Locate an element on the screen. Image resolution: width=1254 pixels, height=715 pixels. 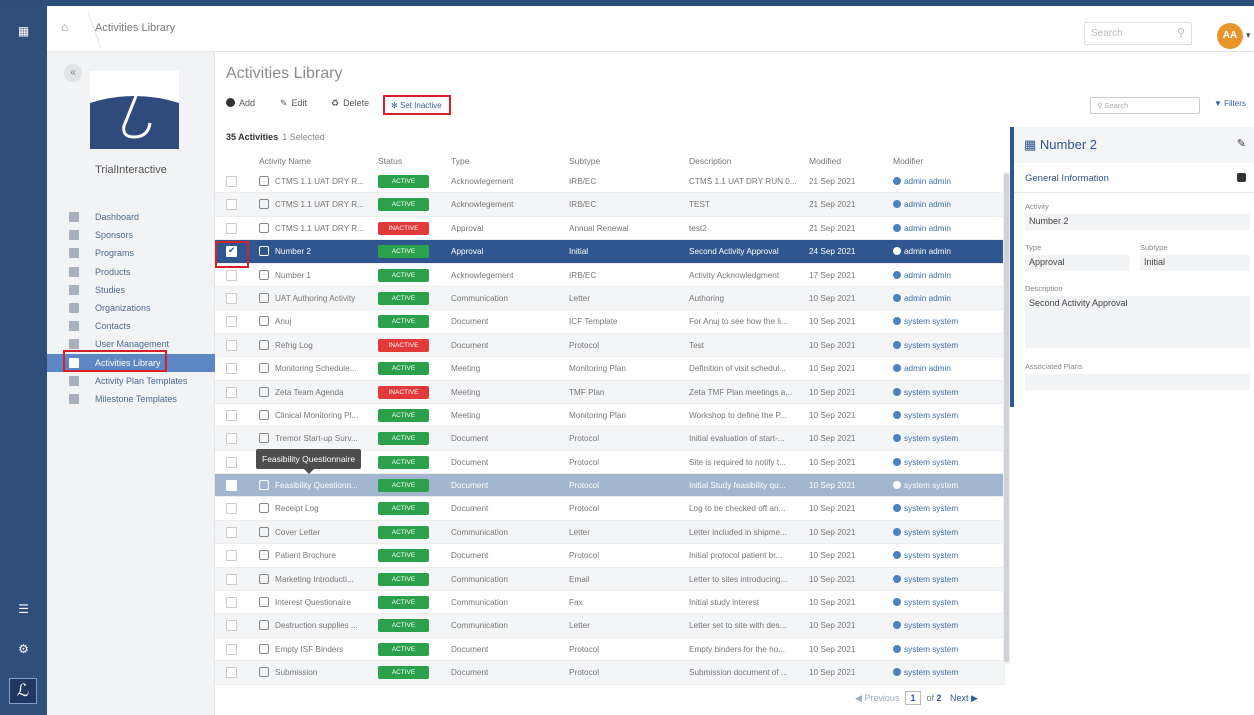
column-header: Description is located at coordinates (710, 161).